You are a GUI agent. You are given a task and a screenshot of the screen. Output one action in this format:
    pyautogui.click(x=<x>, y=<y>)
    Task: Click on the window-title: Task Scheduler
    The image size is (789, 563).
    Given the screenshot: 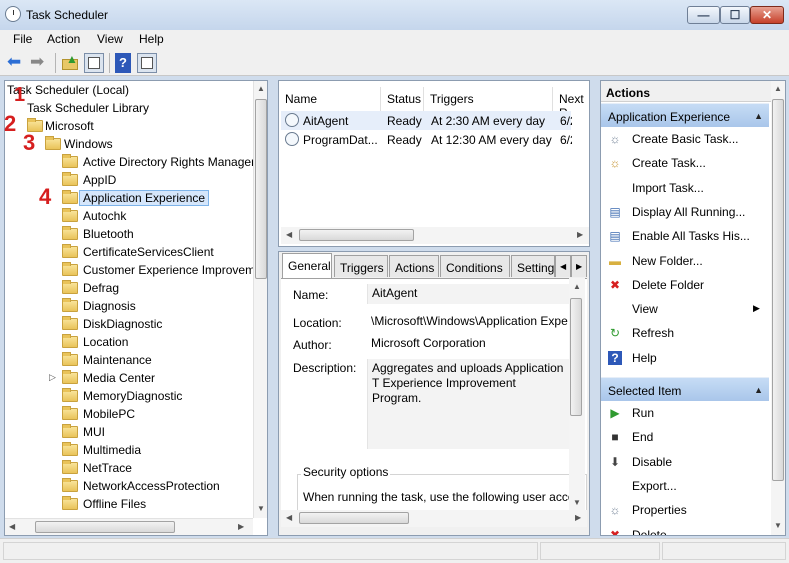 What is the action you would take?
    pyautogui.click(x=67, y=15)
    